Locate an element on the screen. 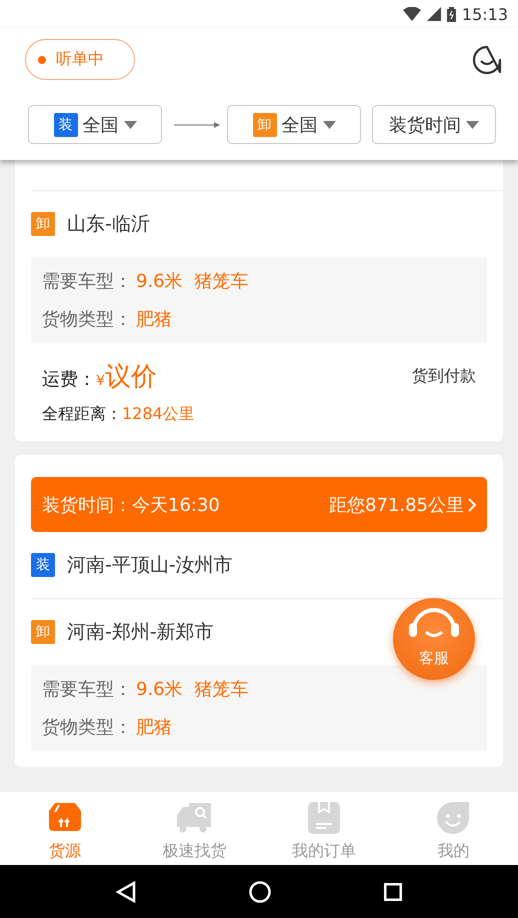  filter-label: 装货时间 is located at coordinates (425, 125).